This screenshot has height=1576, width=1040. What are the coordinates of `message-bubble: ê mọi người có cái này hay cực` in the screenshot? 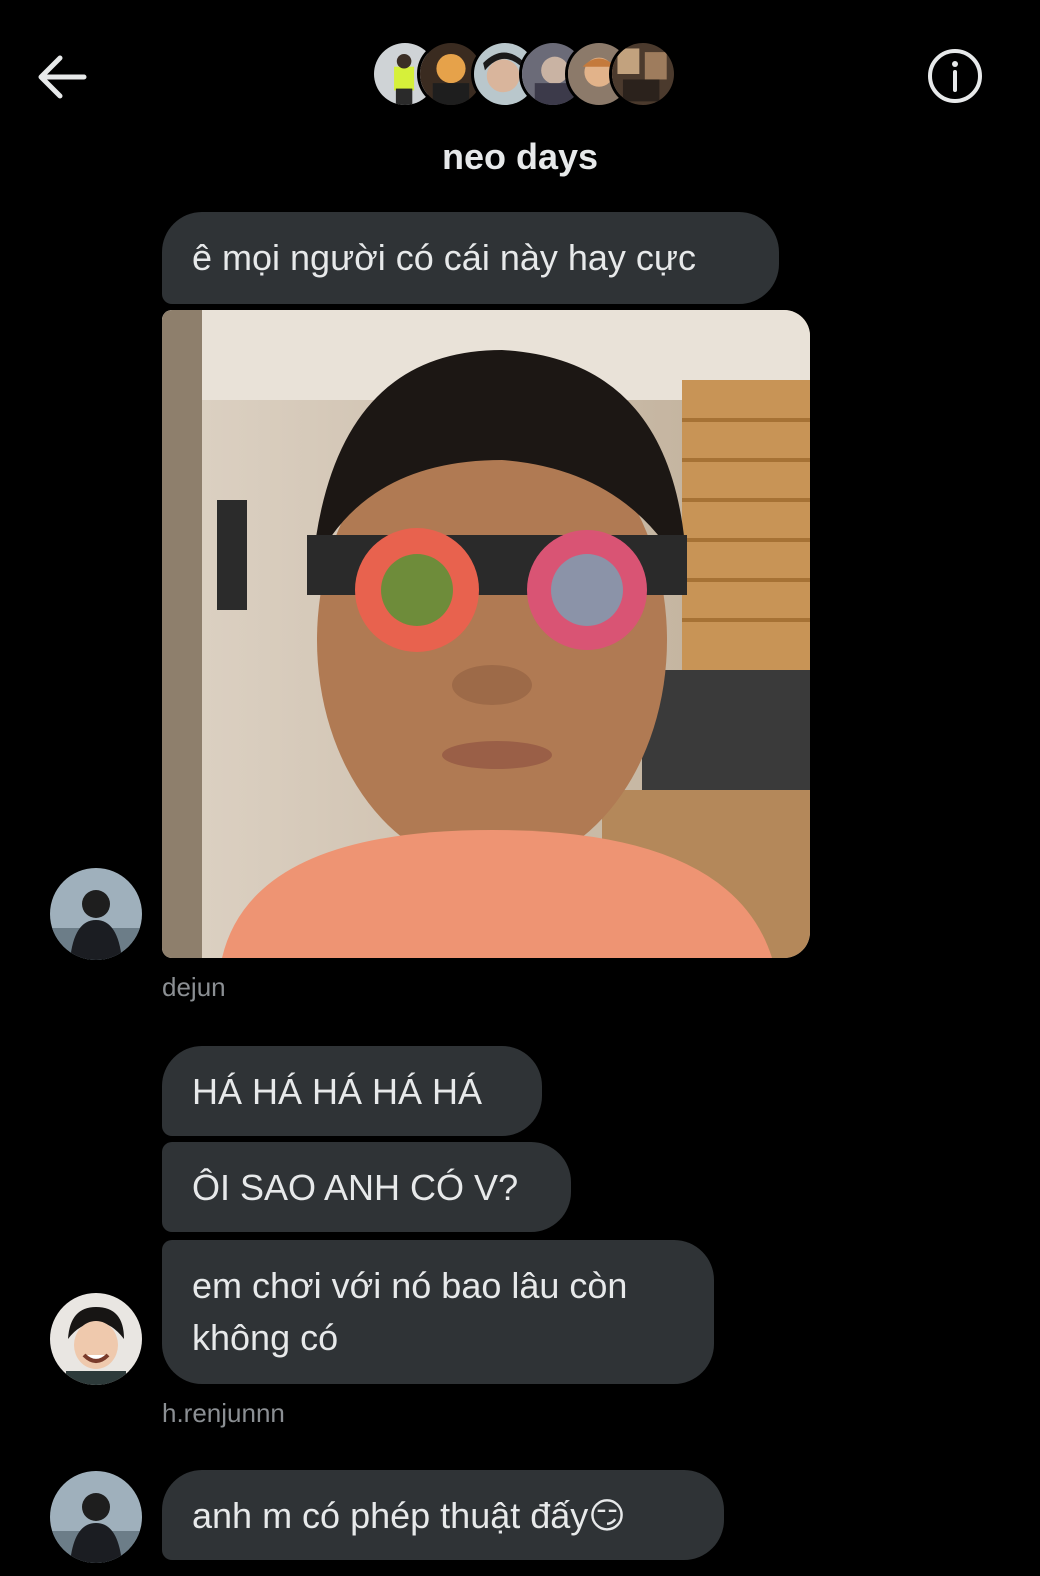 It's located at (470, 258).